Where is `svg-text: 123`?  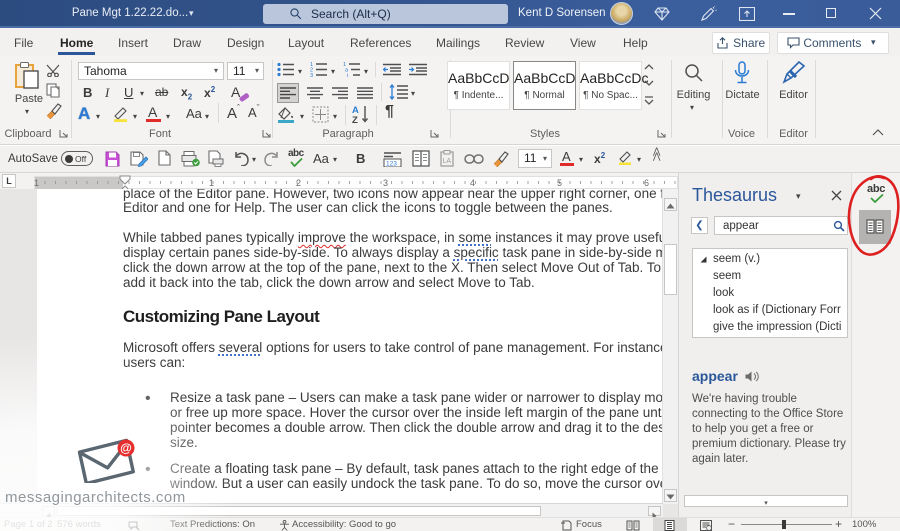
svg-text: 123 is located at coordinates (391, 164).